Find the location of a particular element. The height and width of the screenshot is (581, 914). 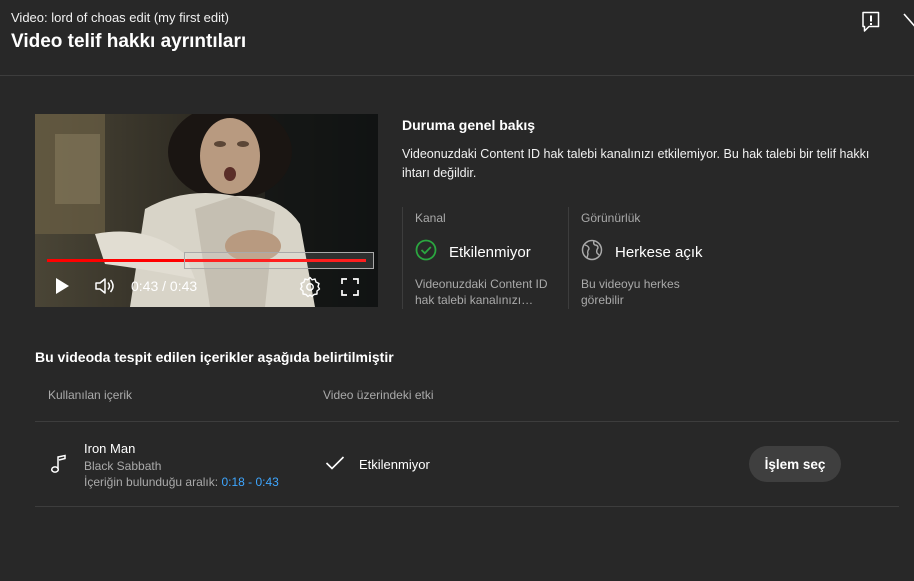

song-title: Iron Man is located at coordinates (110, 448).